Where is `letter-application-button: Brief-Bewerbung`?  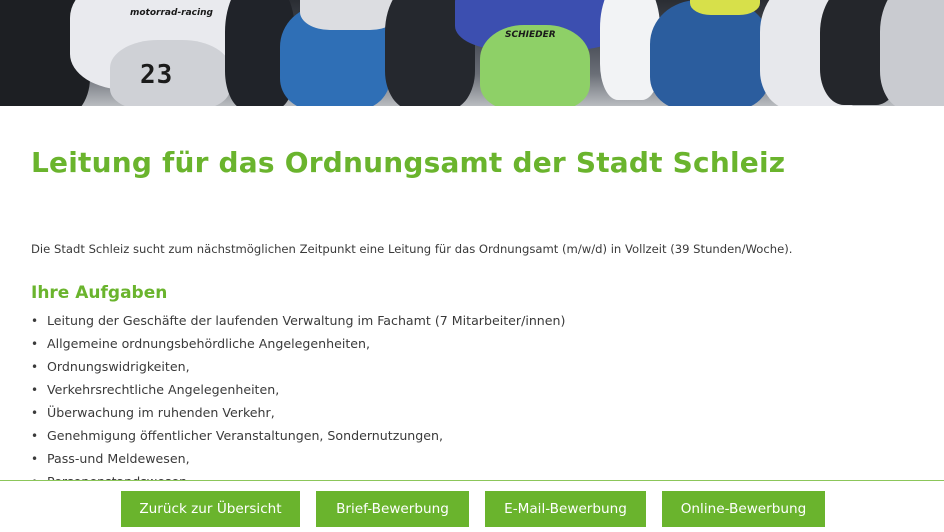
letter-application-button: Brief-Bewerbung is located at coordinates (392, 509).